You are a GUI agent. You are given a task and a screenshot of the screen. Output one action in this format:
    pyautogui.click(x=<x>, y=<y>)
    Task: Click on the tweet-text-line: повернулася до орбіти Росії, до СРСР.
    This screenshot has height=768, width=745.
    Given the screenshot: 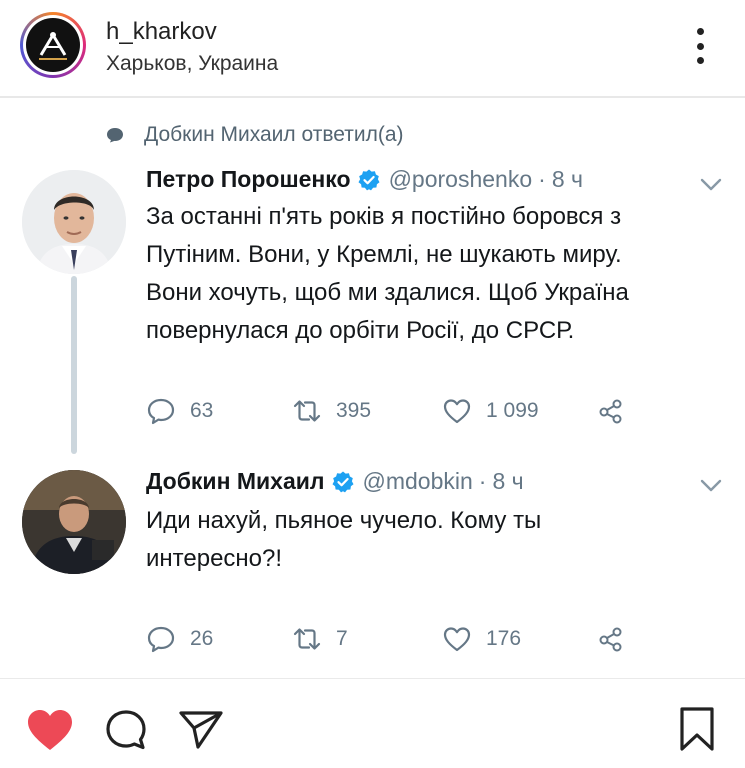 What is the action you would take?
    pyautogui.click(x=360, y=330)
    